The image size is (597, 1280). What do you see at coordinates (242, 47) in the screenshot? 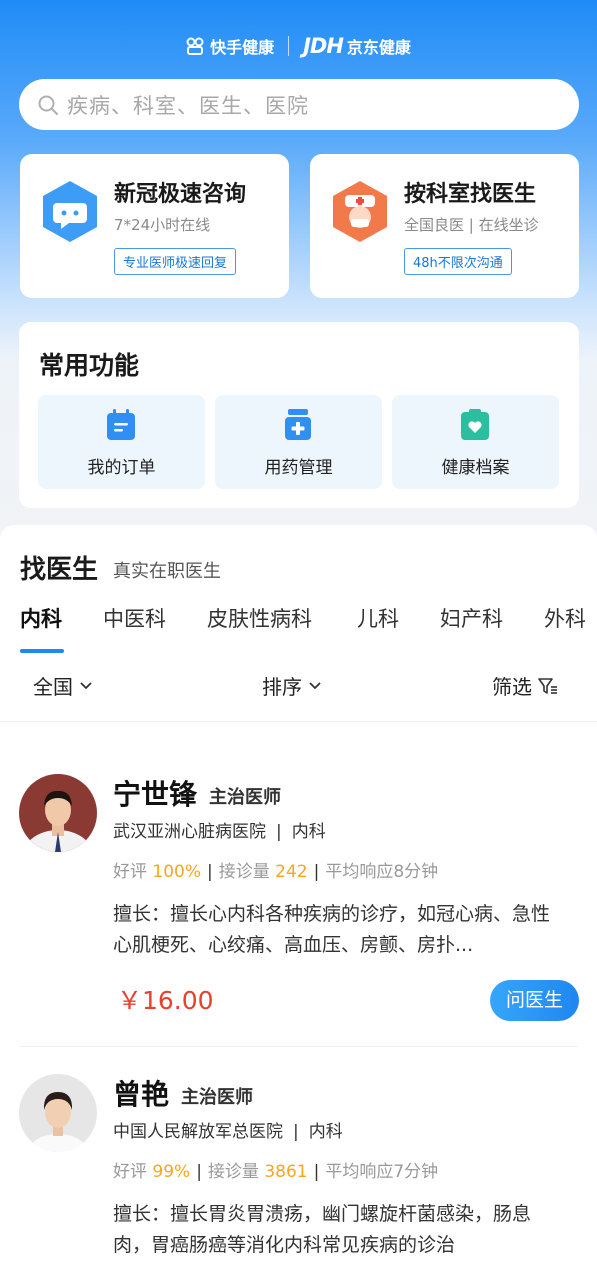
I see `kuaishou-health-label: 快手健康` at bounding box center [242, 47].